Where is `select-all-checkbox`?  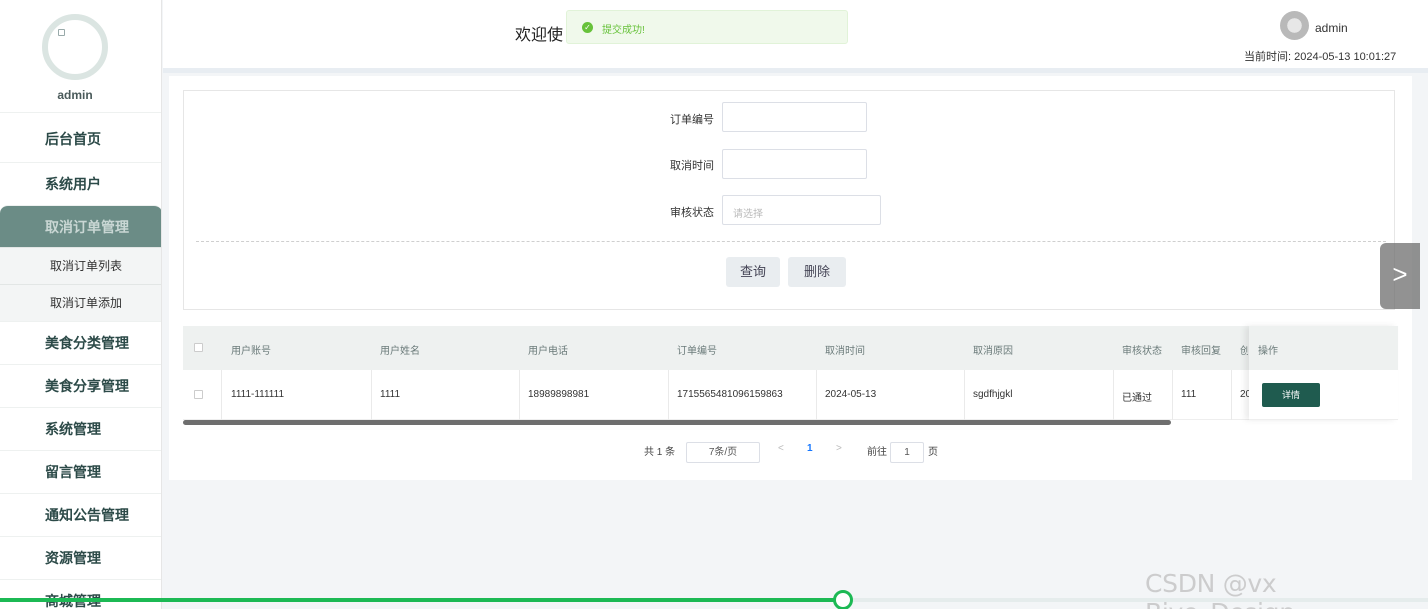
select-all-checkbox is located at coordinates (198, 347).